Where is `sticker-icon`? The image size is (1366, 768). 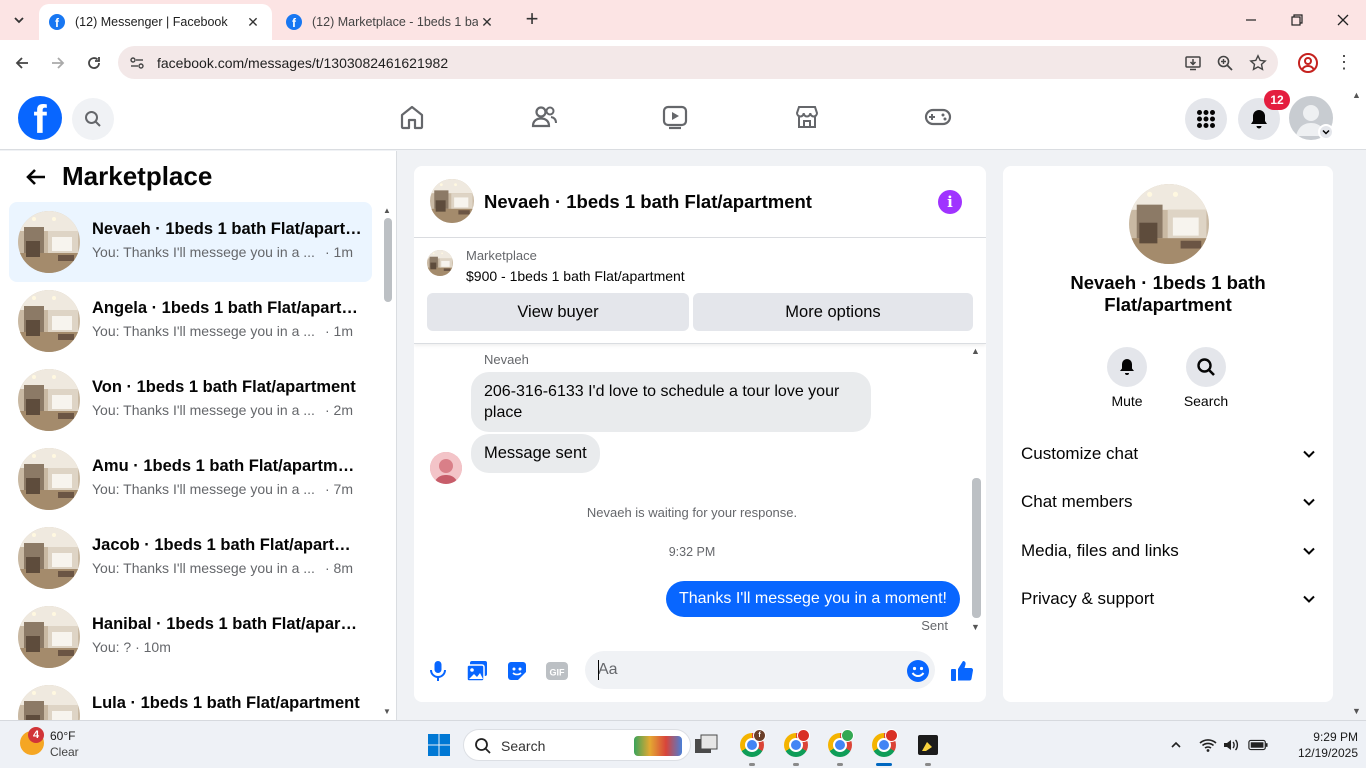 sticker-icon is located at coordinates (517, 671).